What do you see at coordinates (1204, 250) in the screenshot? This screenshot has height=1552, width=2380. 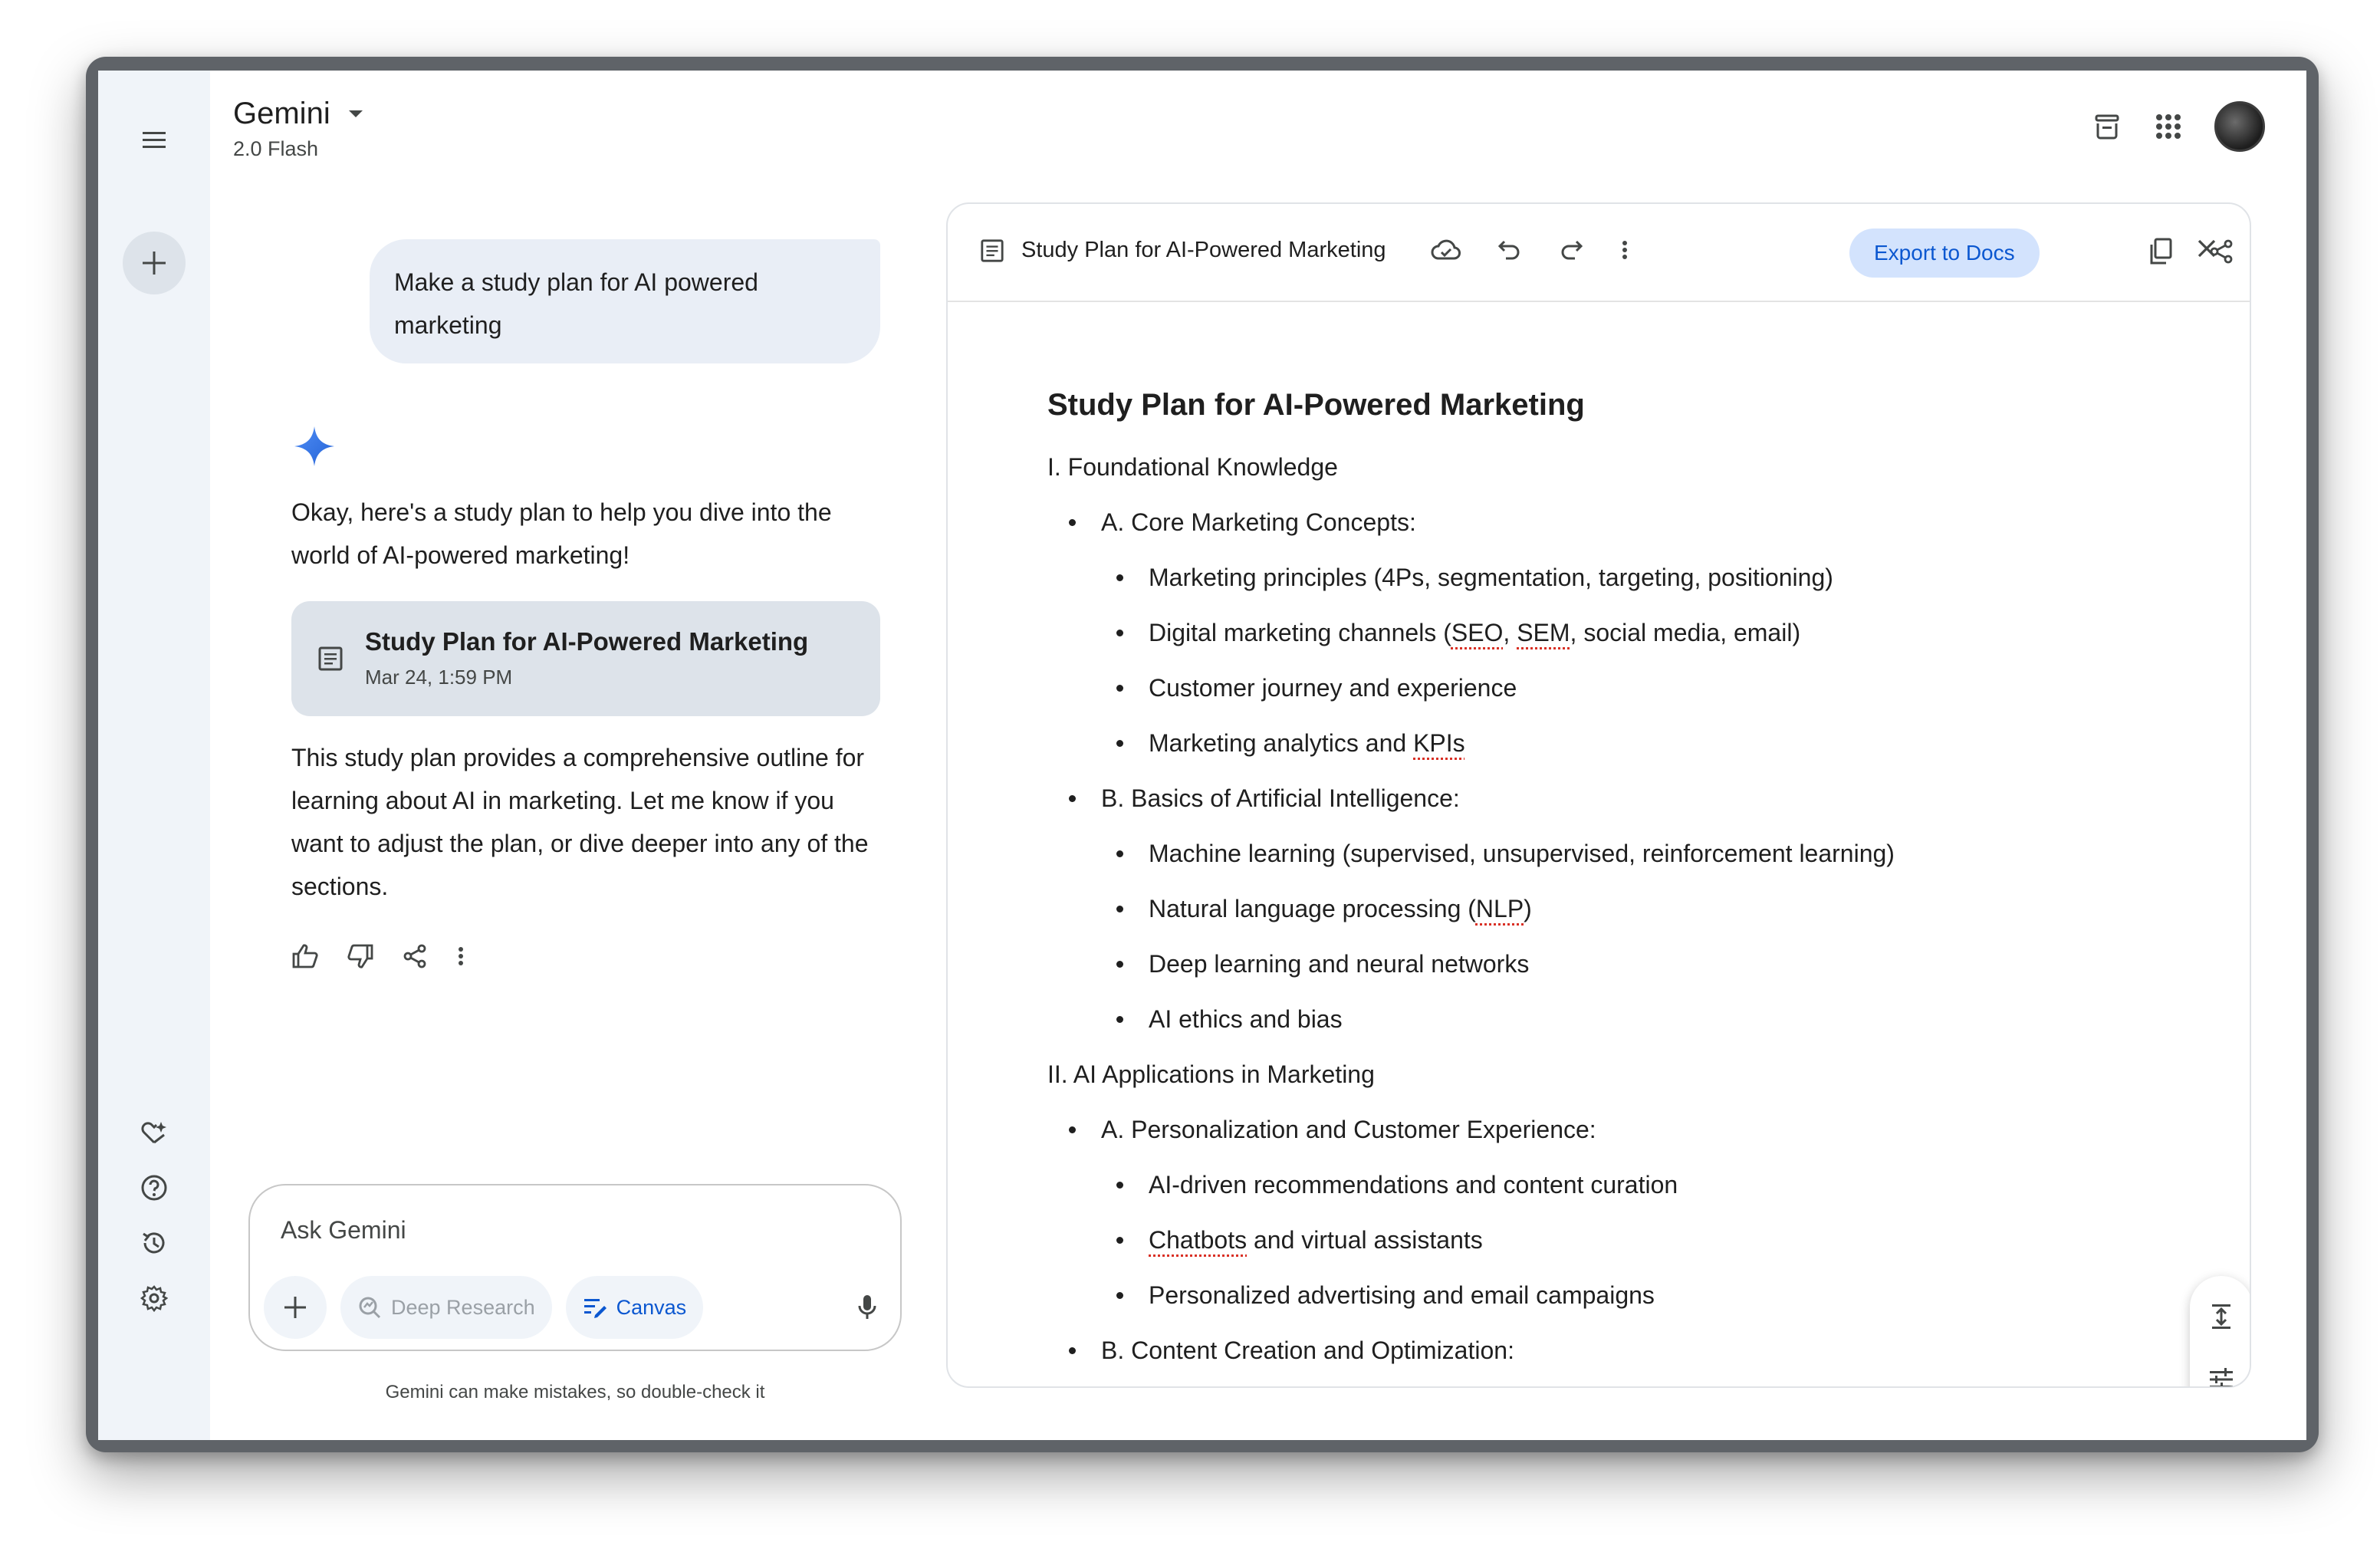 I see `canvas-title: Study Plan for AI-Powered Marketing` at bounding box center [1204, 250].